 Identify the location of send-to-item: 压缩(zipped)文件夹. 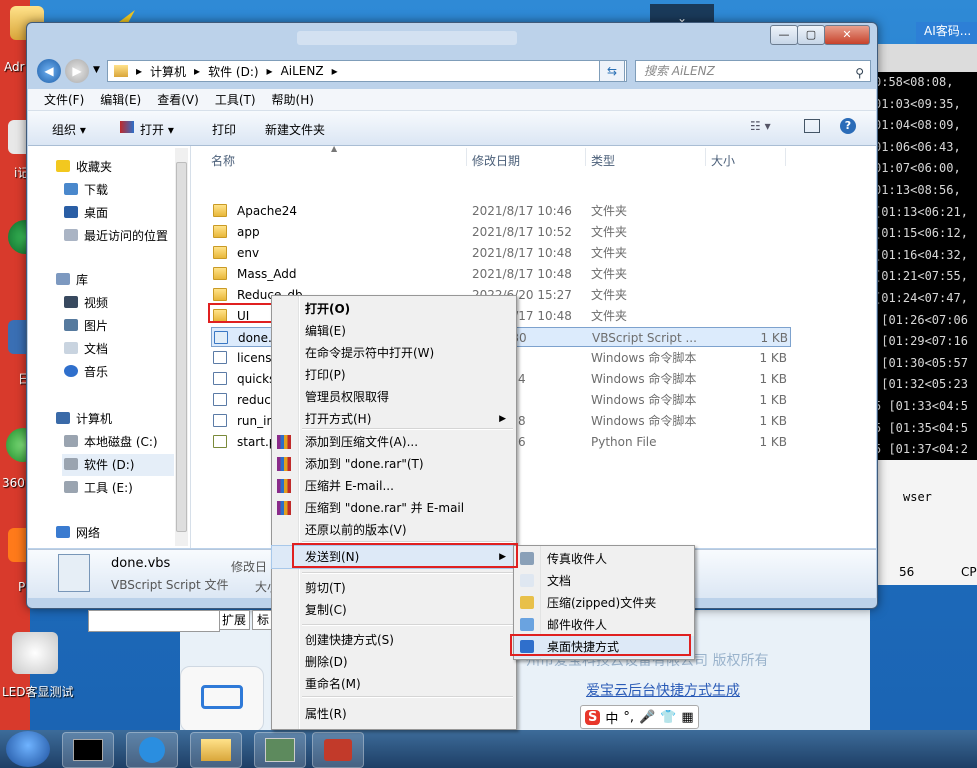
(604, 603).